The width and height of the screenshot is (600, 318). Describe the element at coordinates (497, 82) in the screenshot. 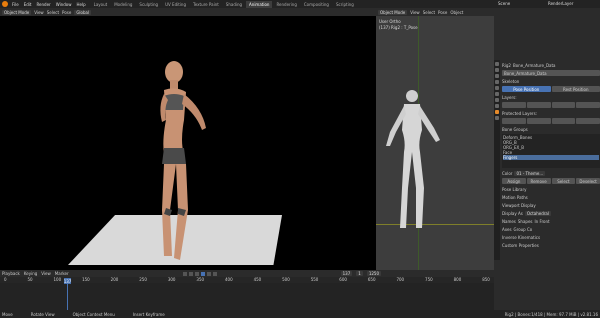

I see `scene-tab-icon` at that location.